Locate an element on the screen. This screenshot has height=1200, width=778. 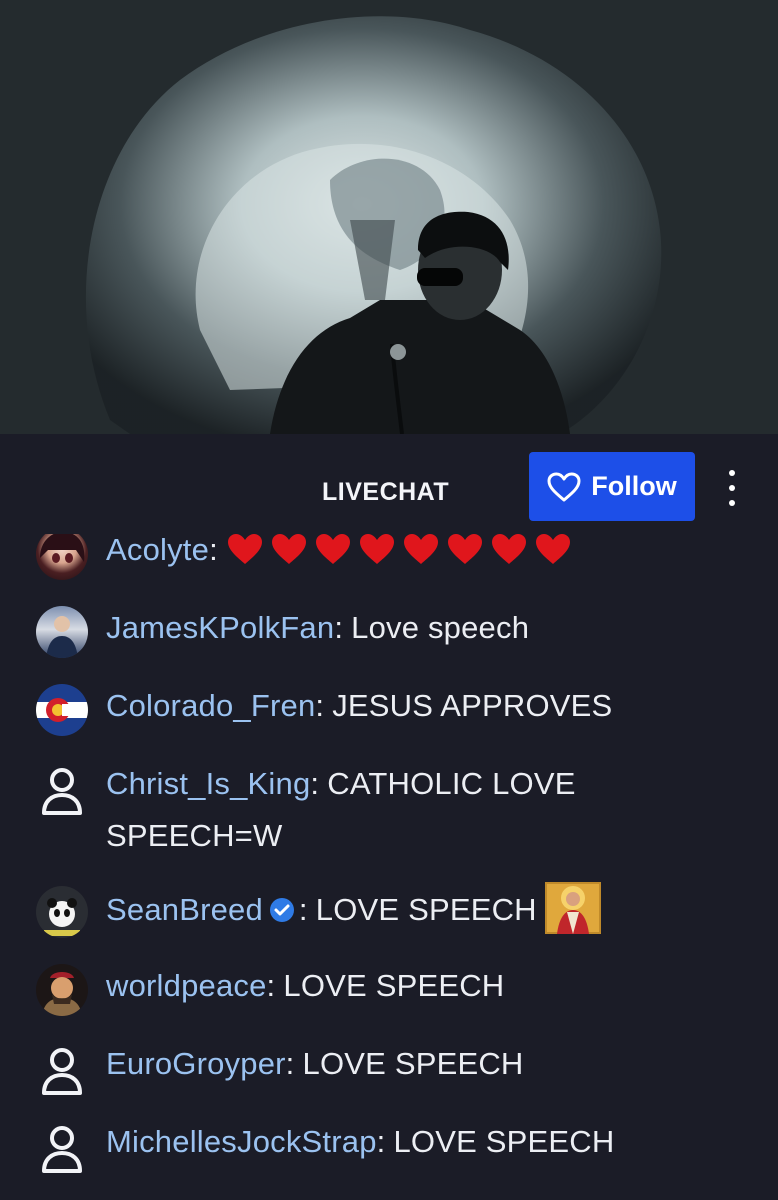
message-body: EuroGroyper: LOVE SPEECH is located at coordinates (386, 1064).